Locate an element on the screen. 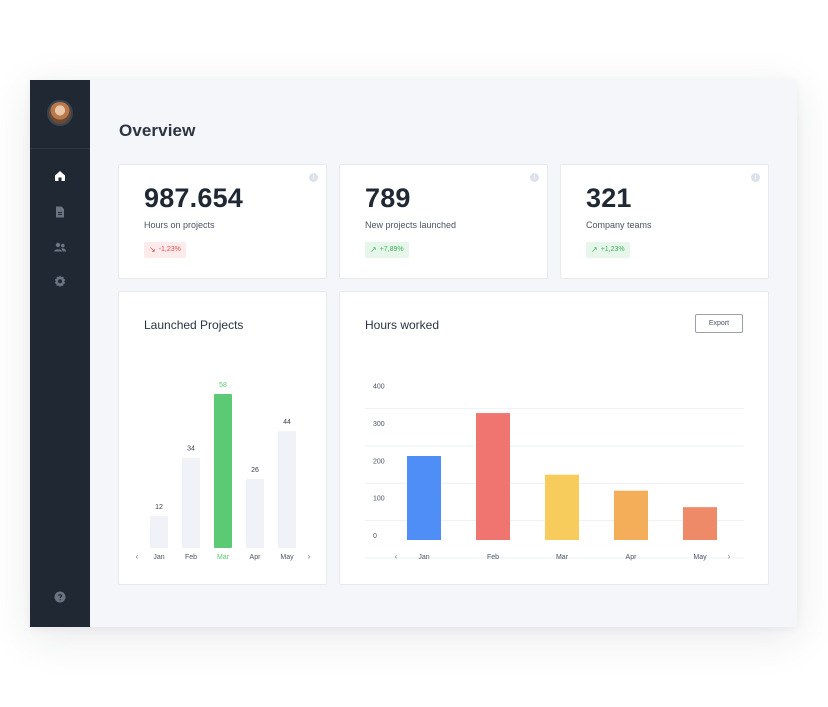 The width and height of the screenshot is (828, 707). trend-down-icon: ↘ is located at coordinates (152, 249).